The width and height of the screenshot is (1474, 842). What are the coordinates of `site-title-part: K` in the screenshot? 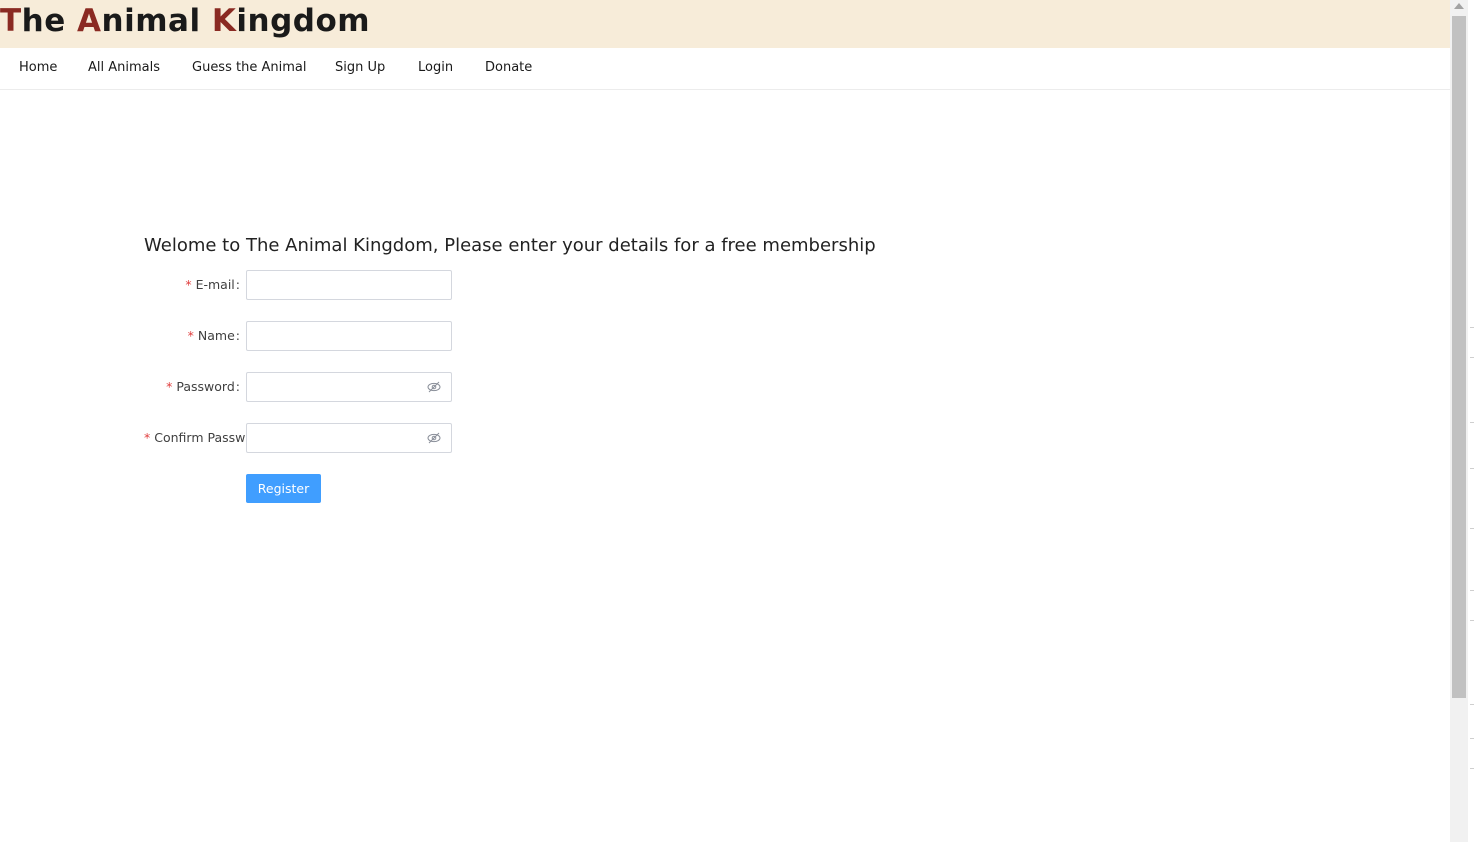 It's located at (224, 21).